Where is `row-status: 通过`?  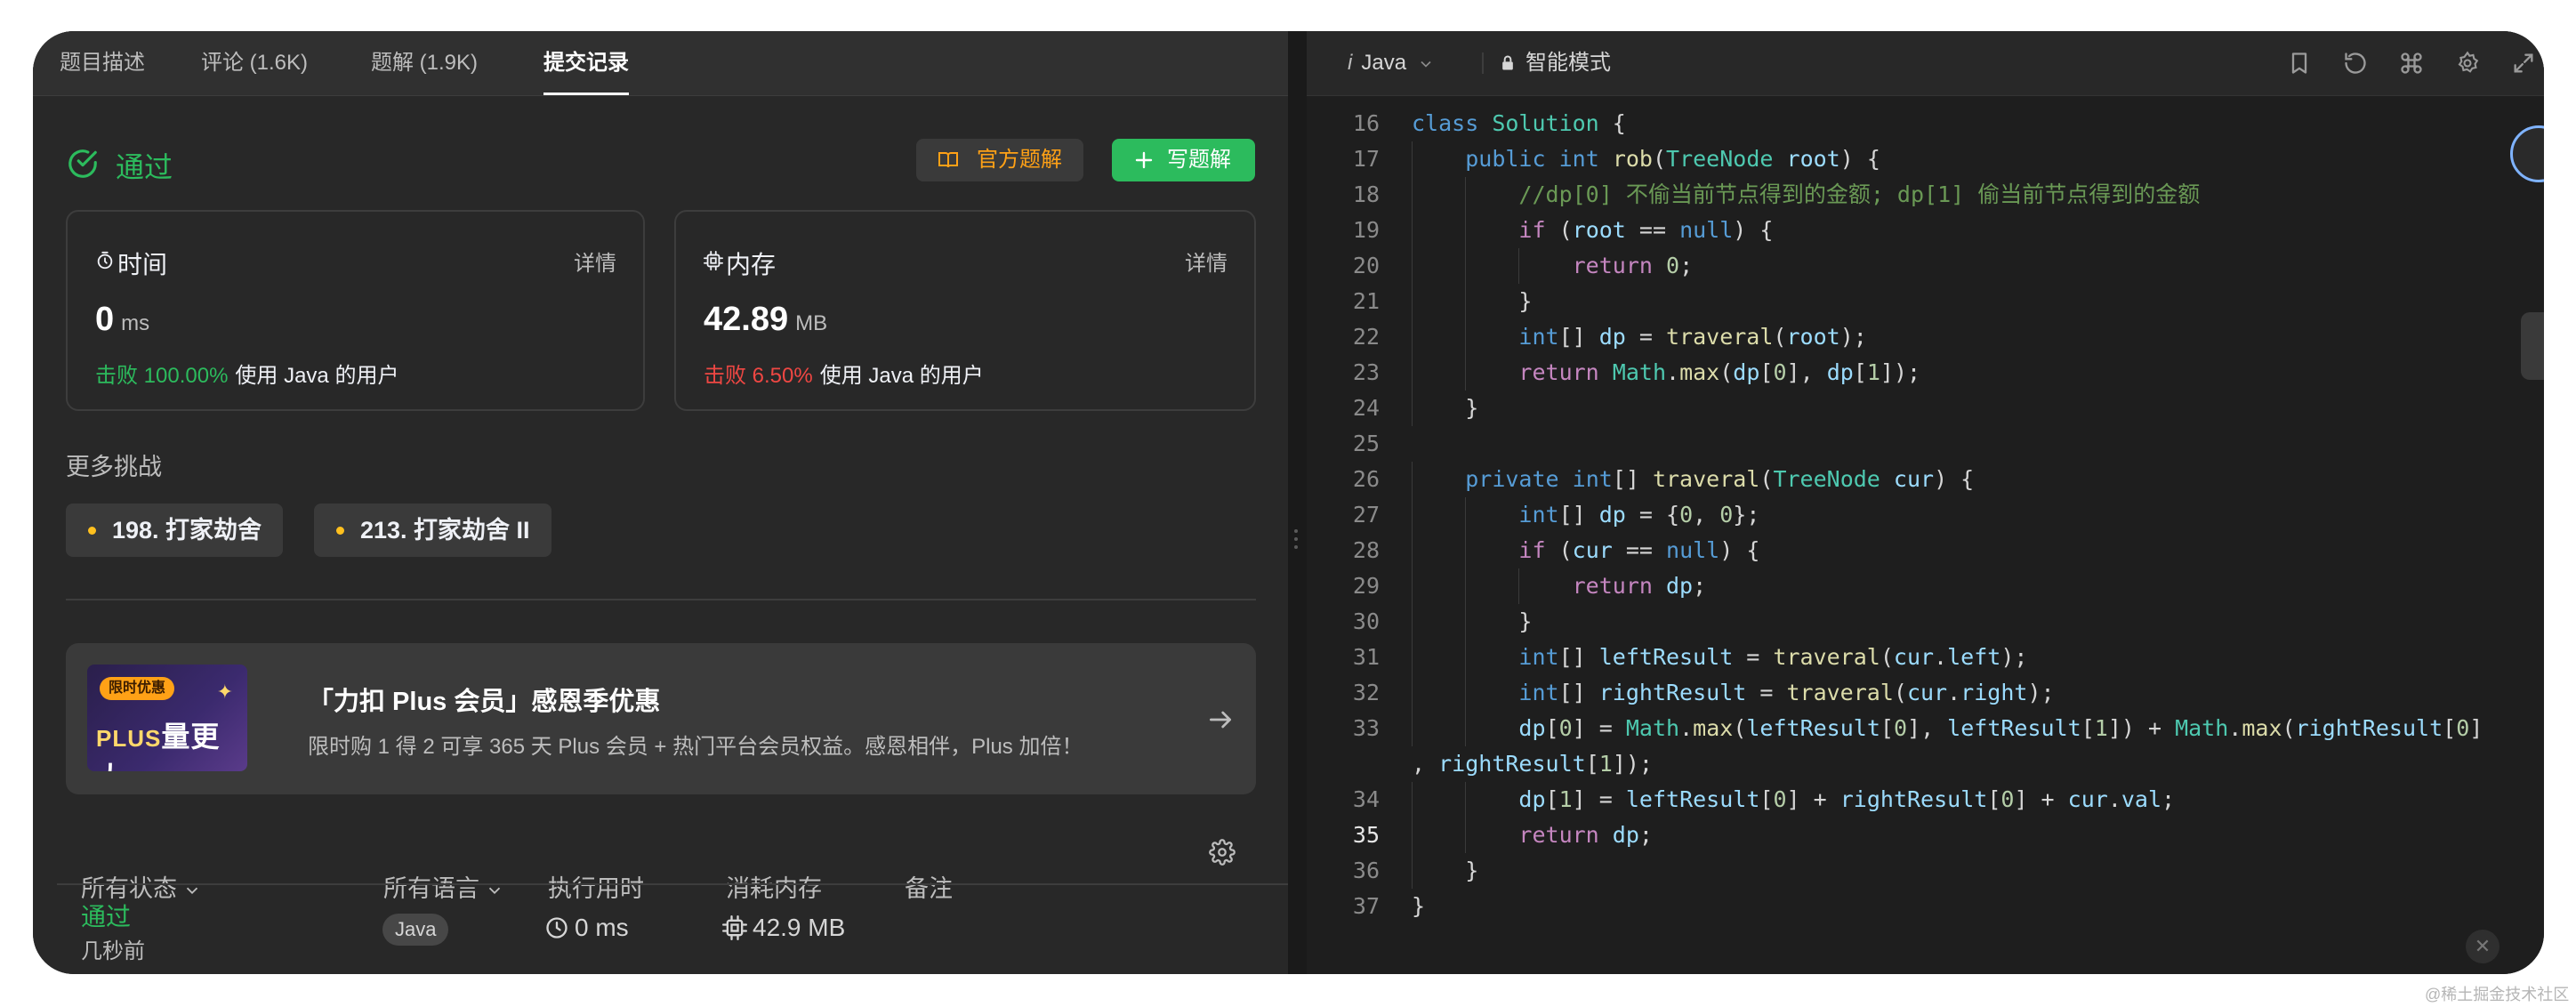 row-status: 通过 is located at coordinates (106, 915).